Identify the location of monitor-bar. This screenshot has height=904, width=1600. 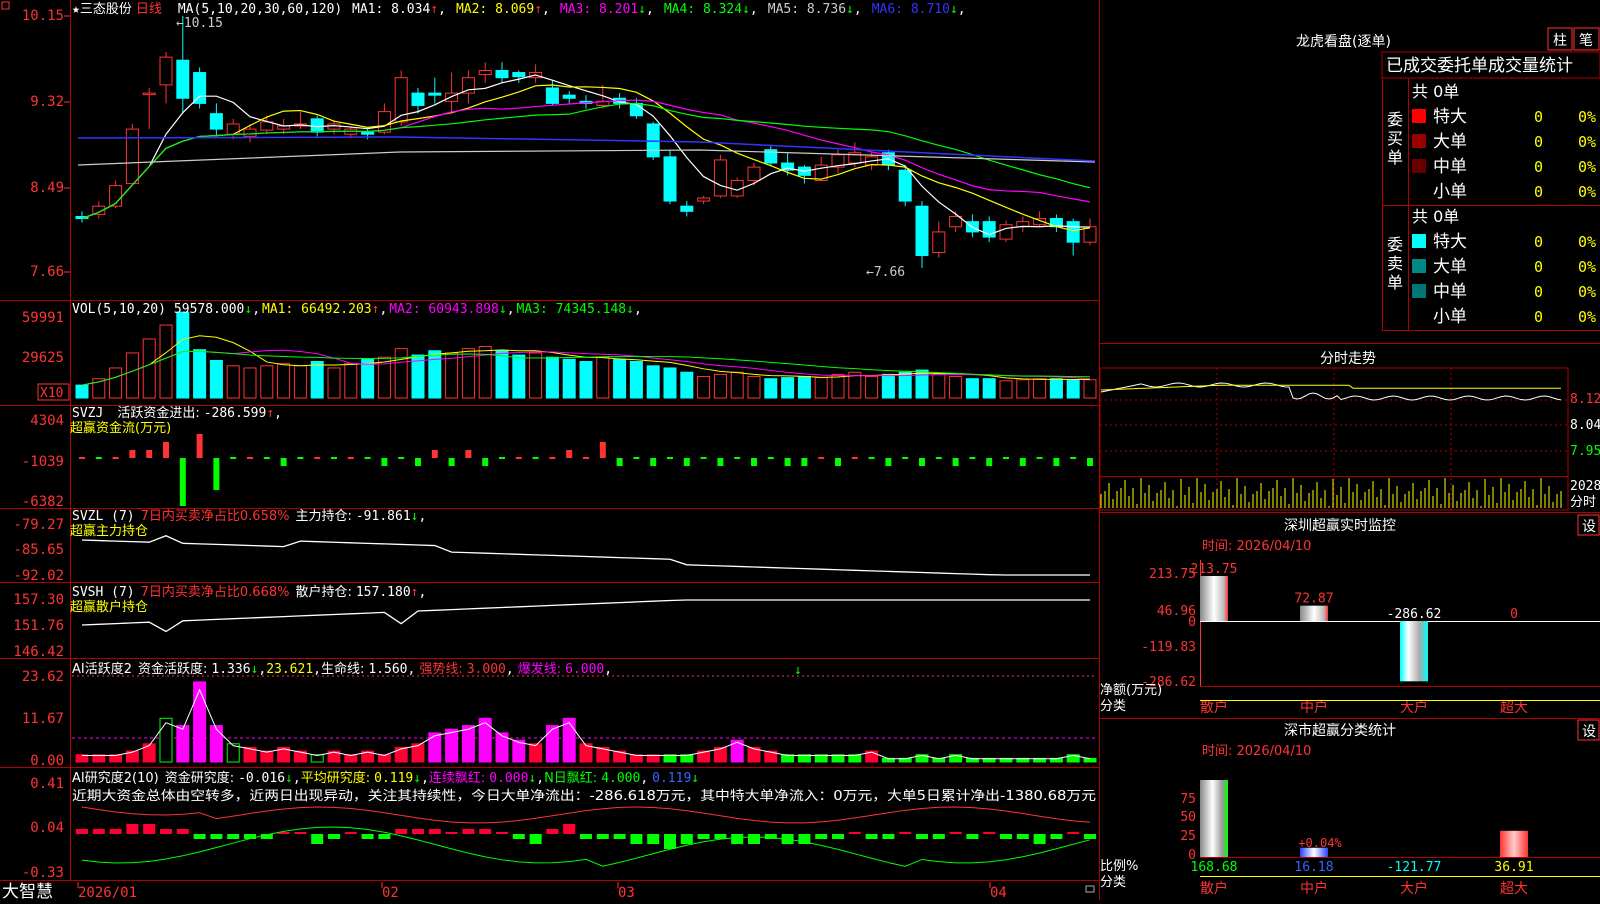
(1314, 613).